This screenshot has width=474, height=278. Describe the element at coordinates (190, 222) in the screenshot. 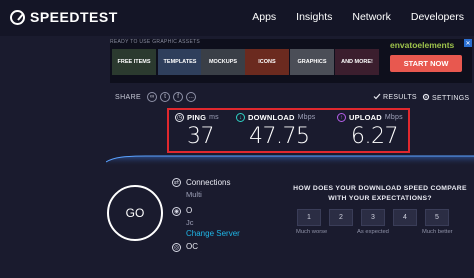

I see `server-location: Jc` at that location.